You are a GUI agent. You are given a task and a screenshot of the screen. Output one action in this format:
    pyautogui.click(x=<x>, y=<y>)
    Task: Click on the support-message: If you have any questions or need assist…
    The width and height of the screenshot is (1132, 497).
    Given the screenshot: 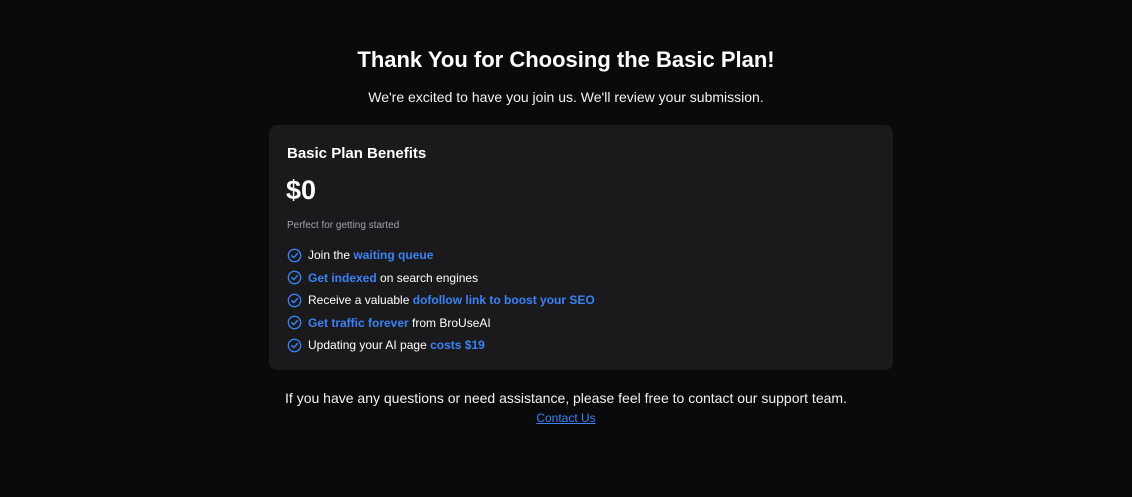 What is the action you would take?
    pyautogui.click(x=566, y=398)
    